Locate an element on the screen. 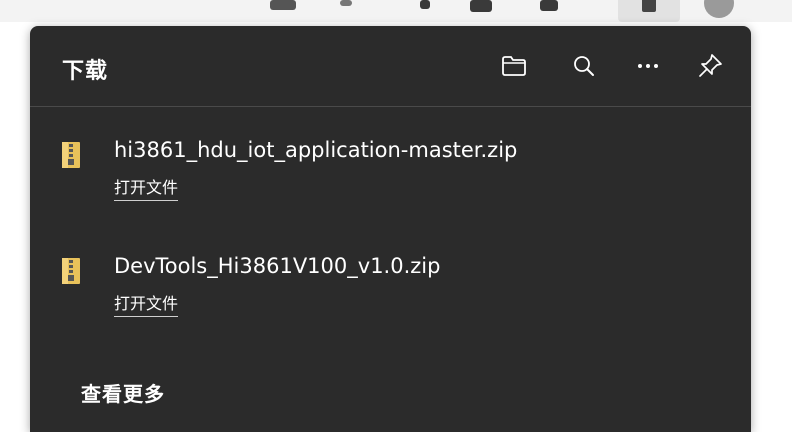 Image resolution: width=792 pixels, height=432 pixels. avatar is located at coordinates (719, 9).